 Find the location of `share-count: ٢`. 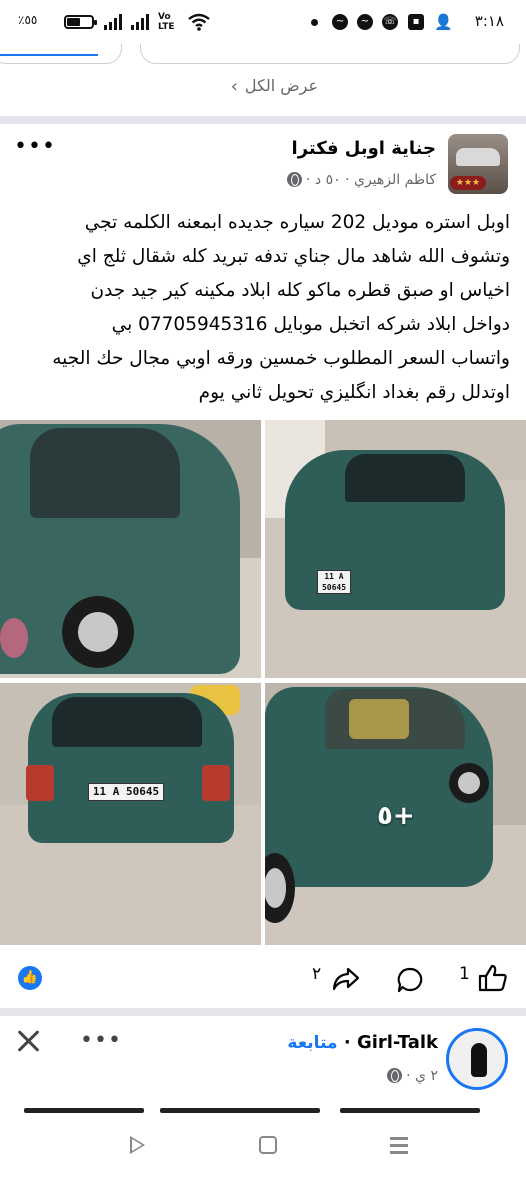

share-count: ٢ is located at coordinates (317, 974).